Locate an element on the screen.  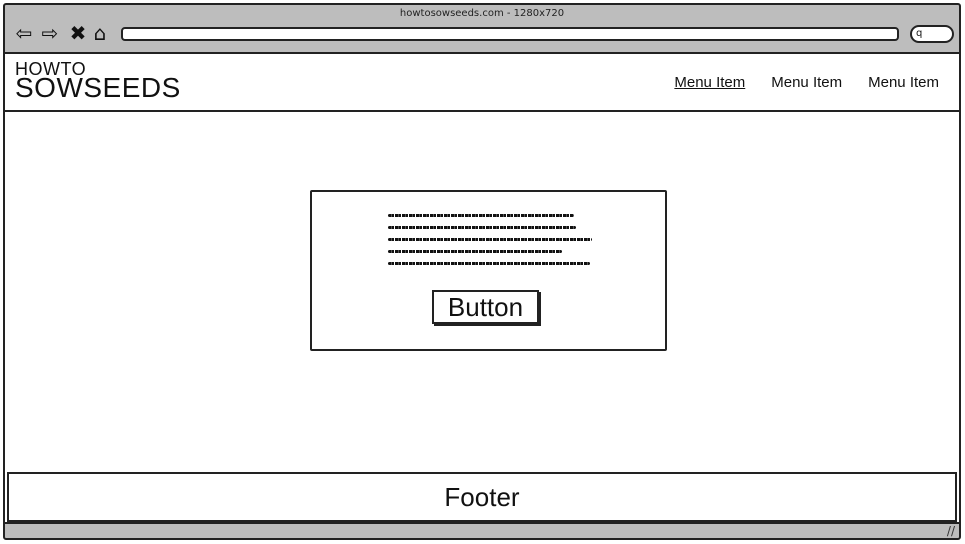
search-glyph: q is located at coordinates (919, 33).